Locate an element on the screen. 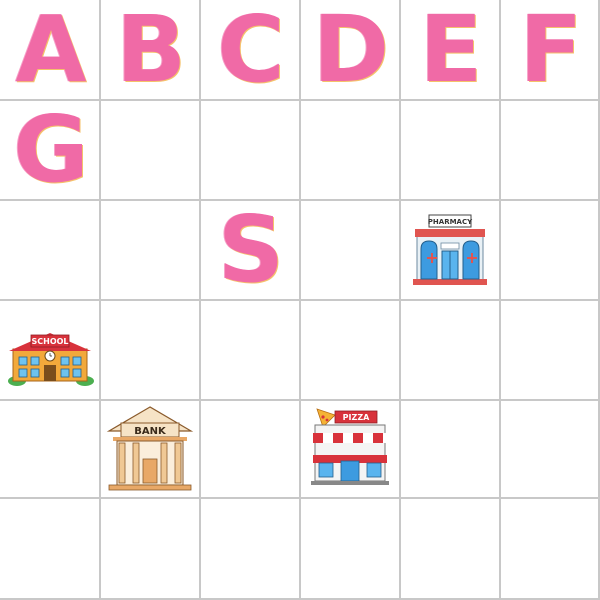  cell-r0-c3: D is located at coordinates (350, 50).